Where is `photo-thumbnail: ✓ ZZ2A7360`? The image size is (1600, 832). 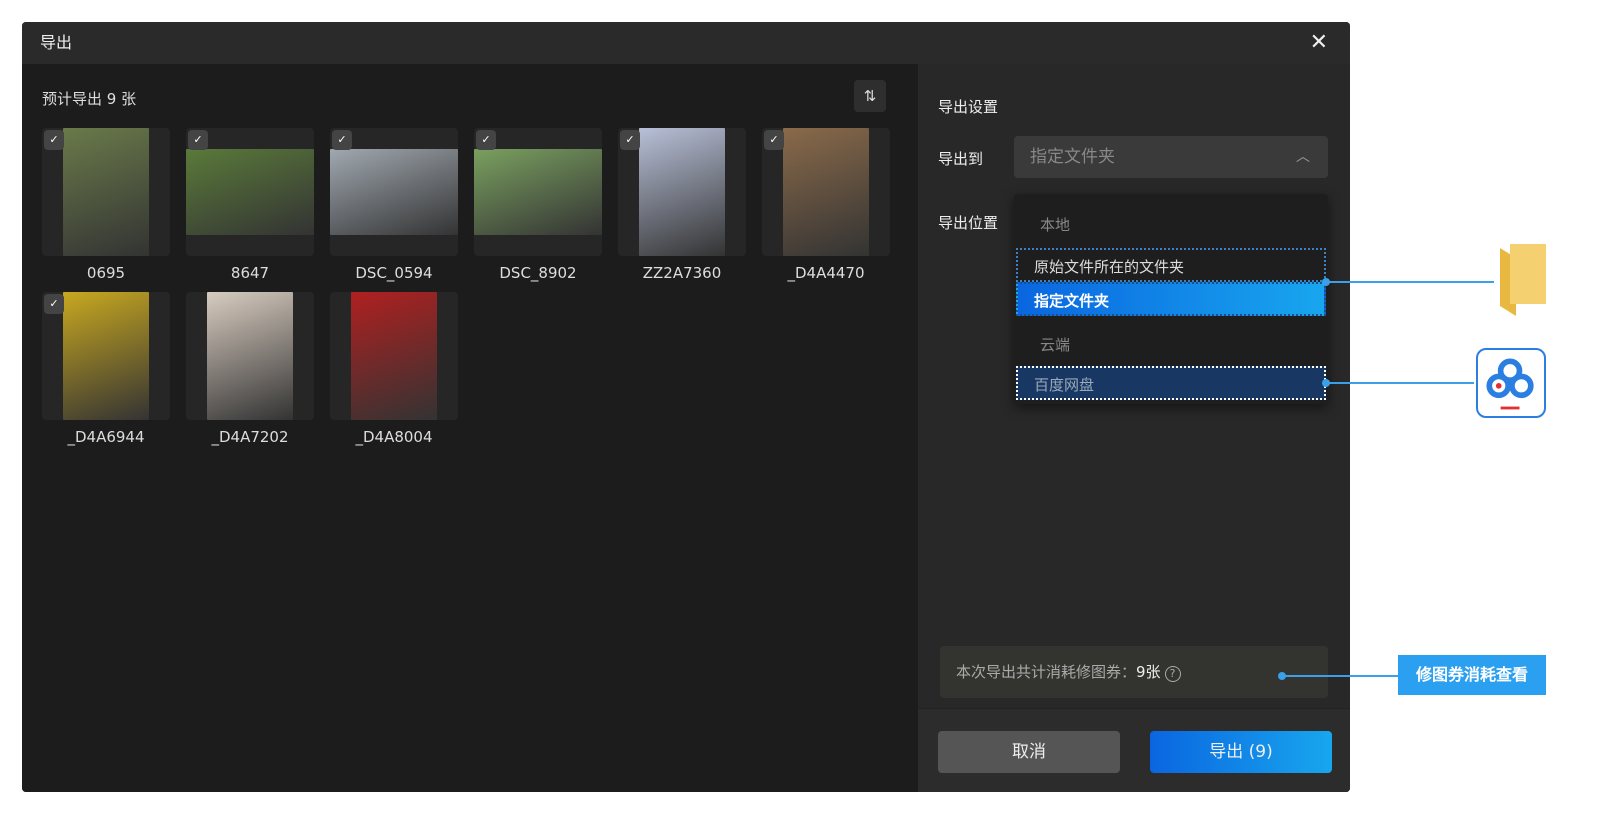
photo-thumbnail: ✓ ZZ2A7360 is located at coordinates (682, 205).